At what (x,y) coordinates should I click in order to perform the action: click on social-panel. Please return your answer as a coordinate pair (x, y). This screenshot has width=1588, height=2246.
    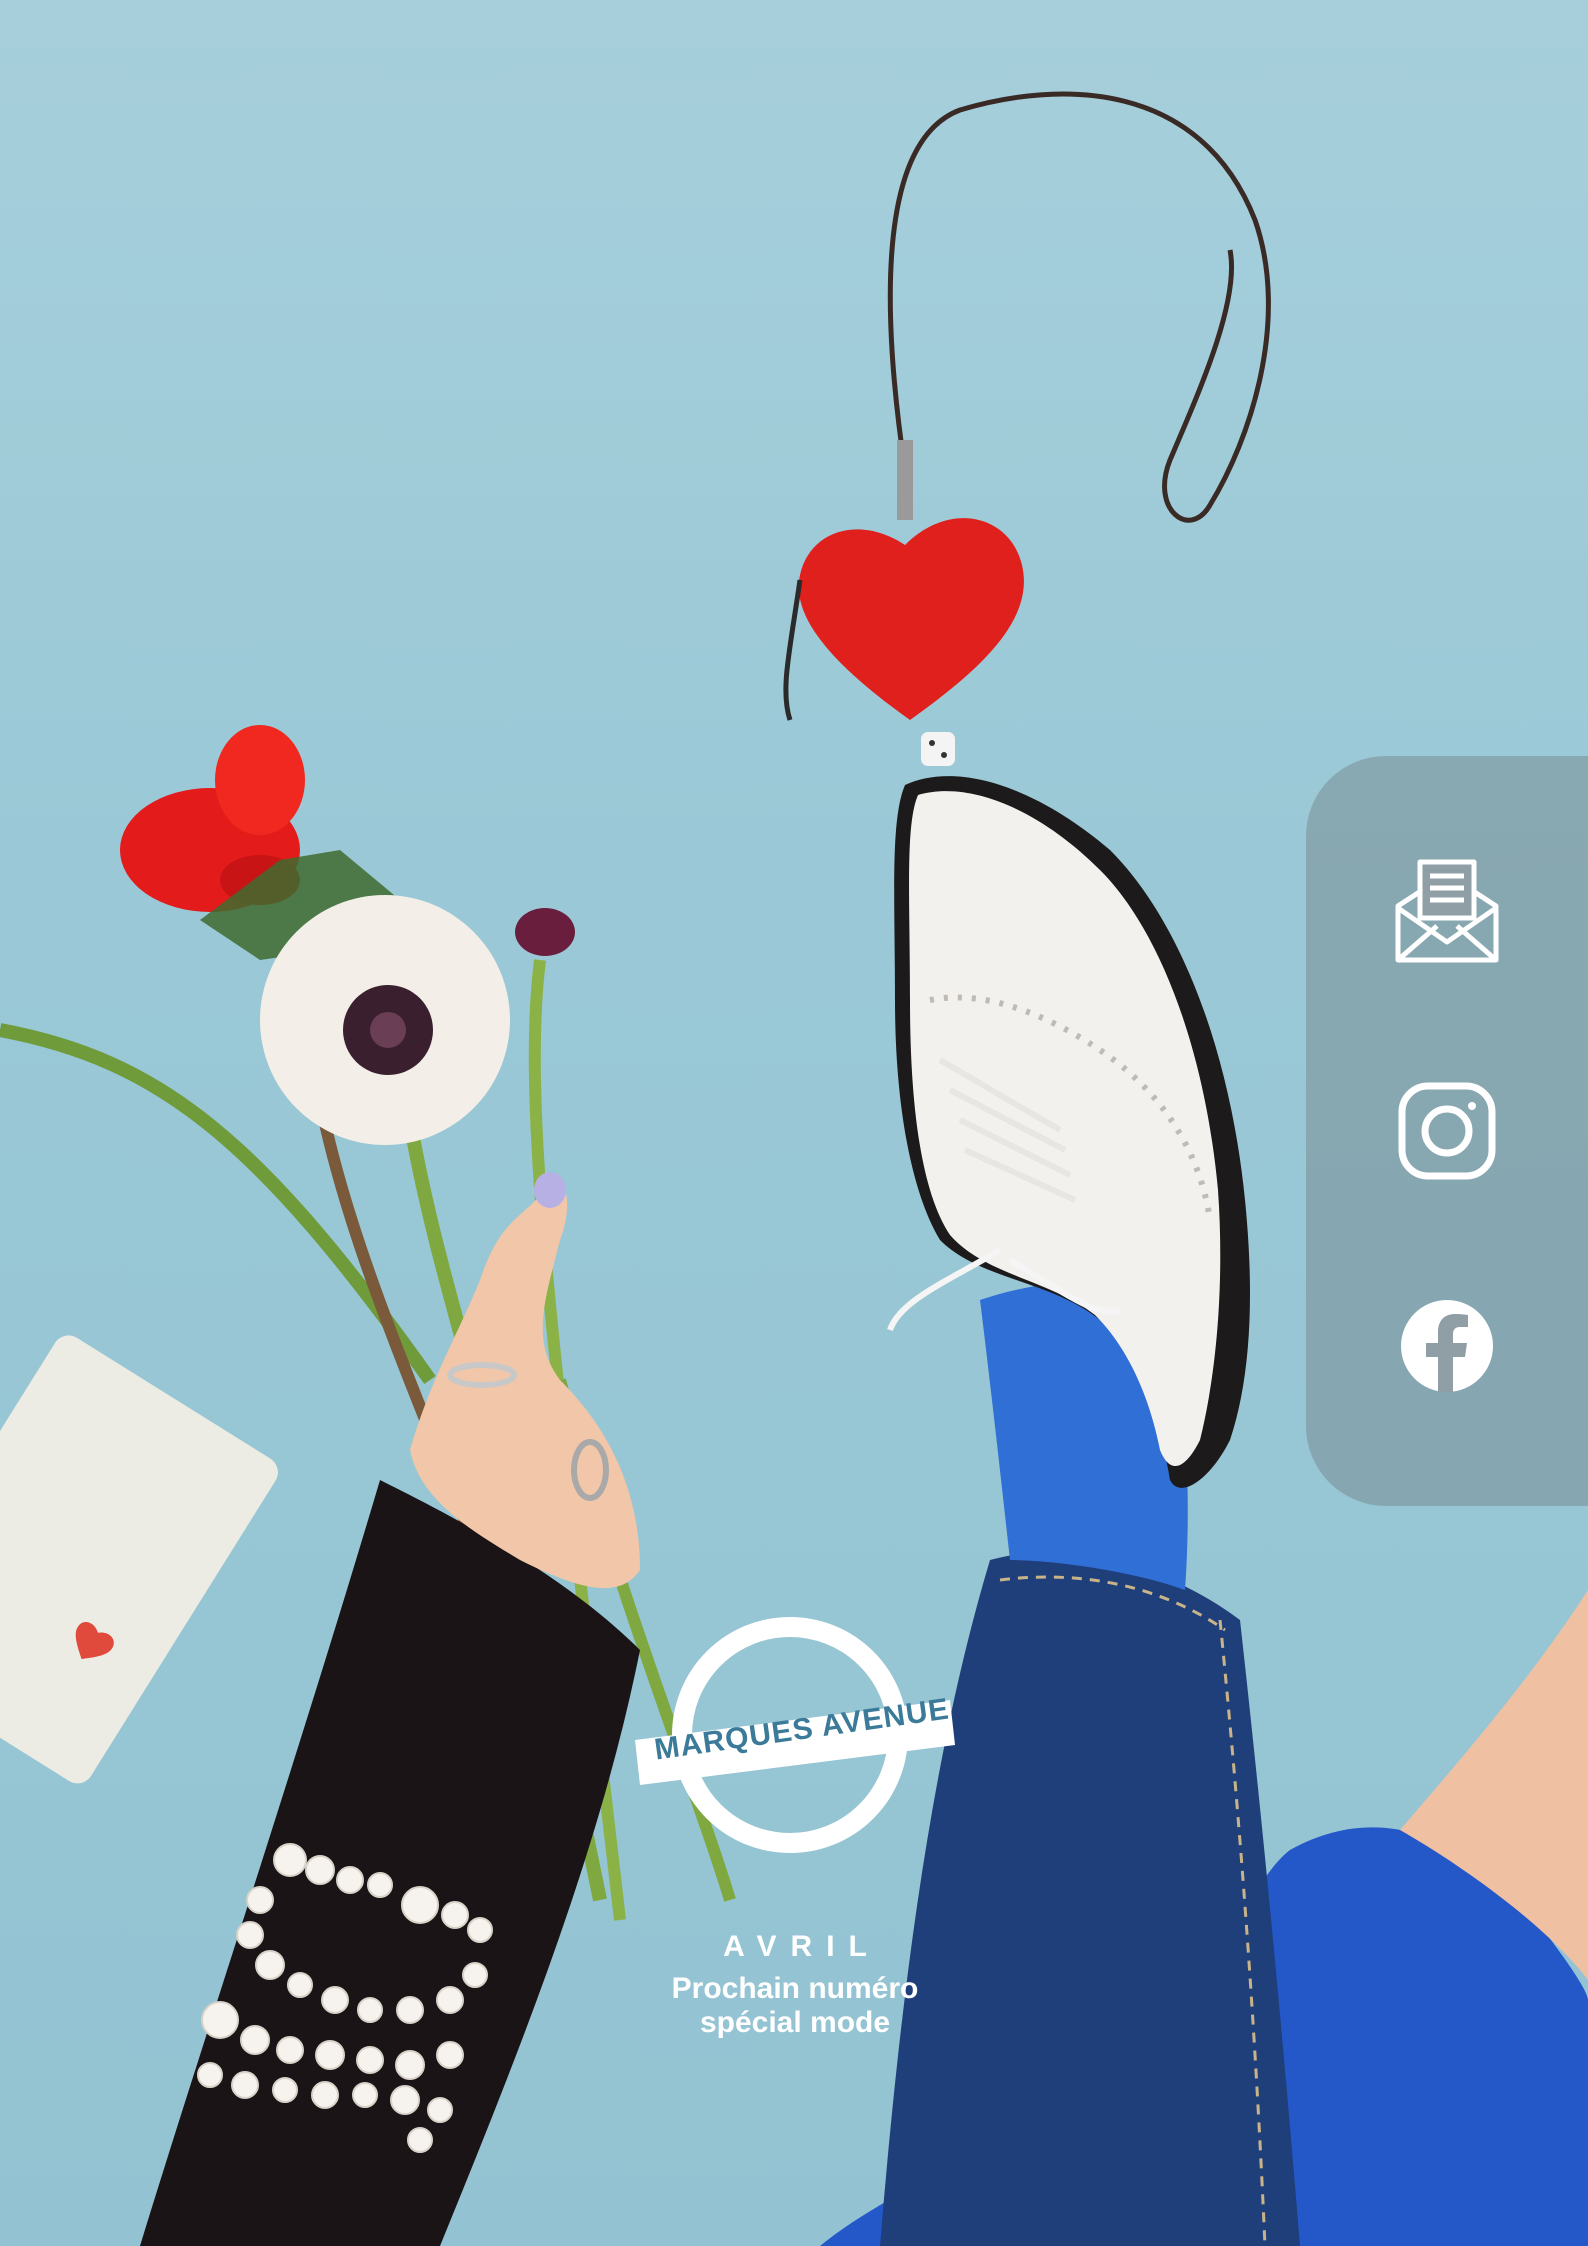
    Looking at the image, I should click on (1447, 1131).